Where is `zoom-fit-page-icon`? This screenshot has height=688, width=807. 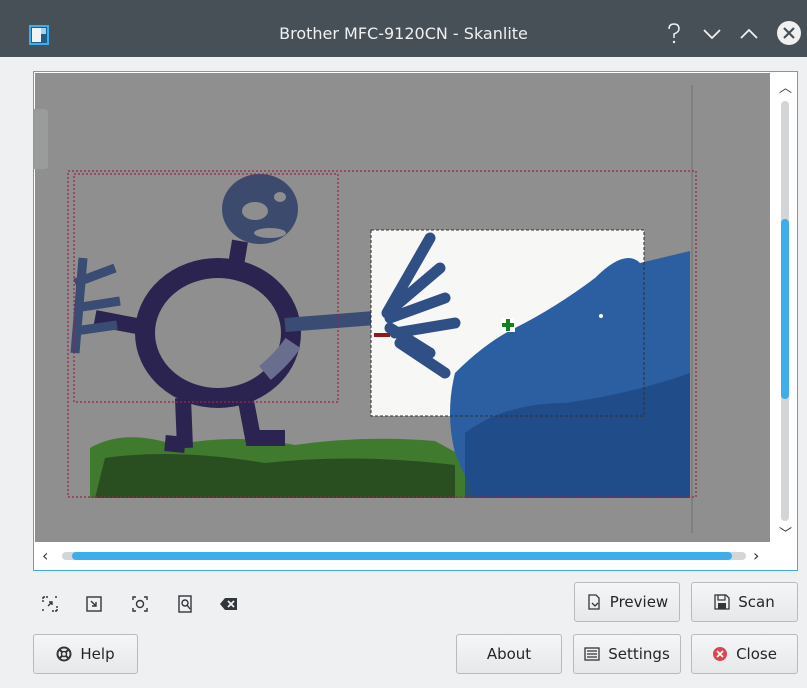 zoom-fit-page-icon is located at coordinates (185, 604).